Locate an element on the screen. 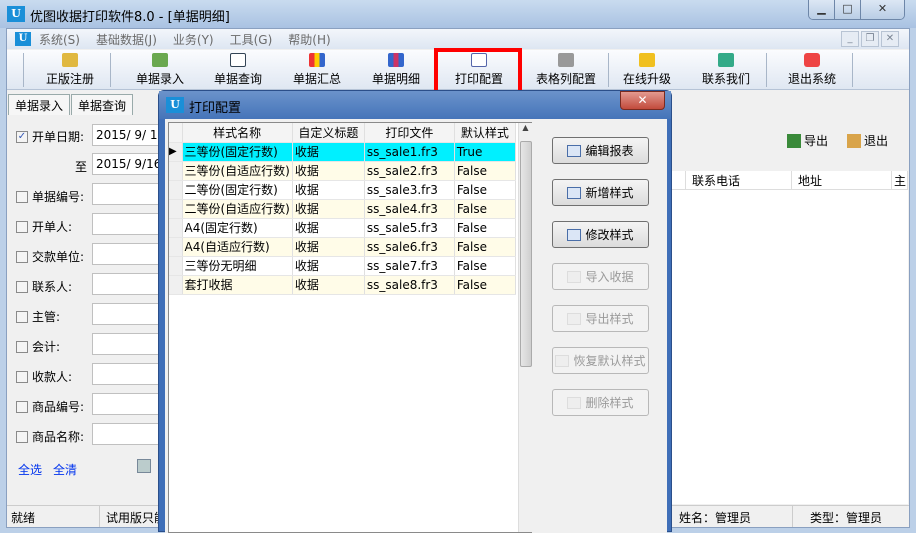 Image resolution: width=916 pixels, height=533 pixels. toolbar-contact: 联系我们 is located at coordinates (726, 70).